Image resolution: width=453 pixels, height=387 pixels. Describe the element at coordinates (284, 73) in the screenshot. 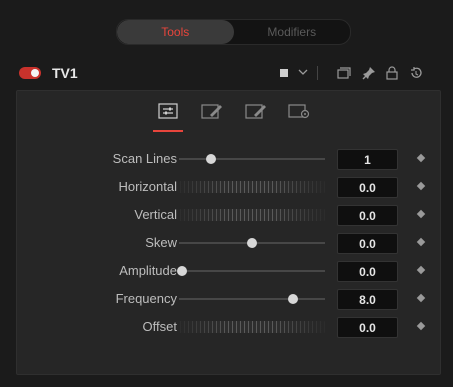

I see `color-square-icon` at that location.